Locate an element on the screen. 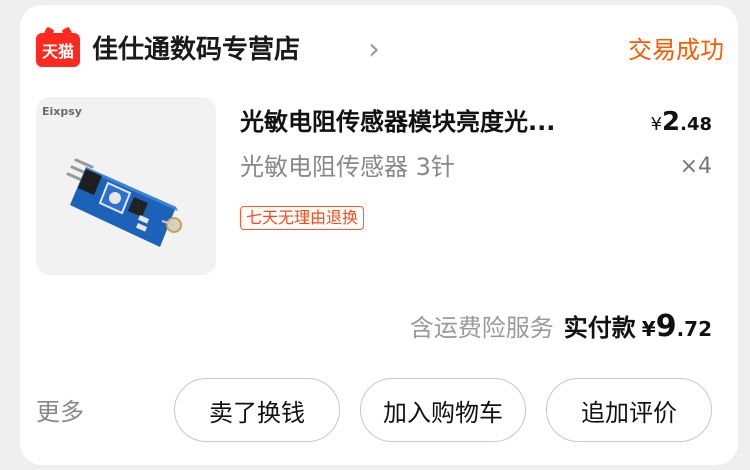 Image resolution: width=750 pixels, height=470 pixels. unit-price: ¥2.48 is located at coordinates (681, 123).